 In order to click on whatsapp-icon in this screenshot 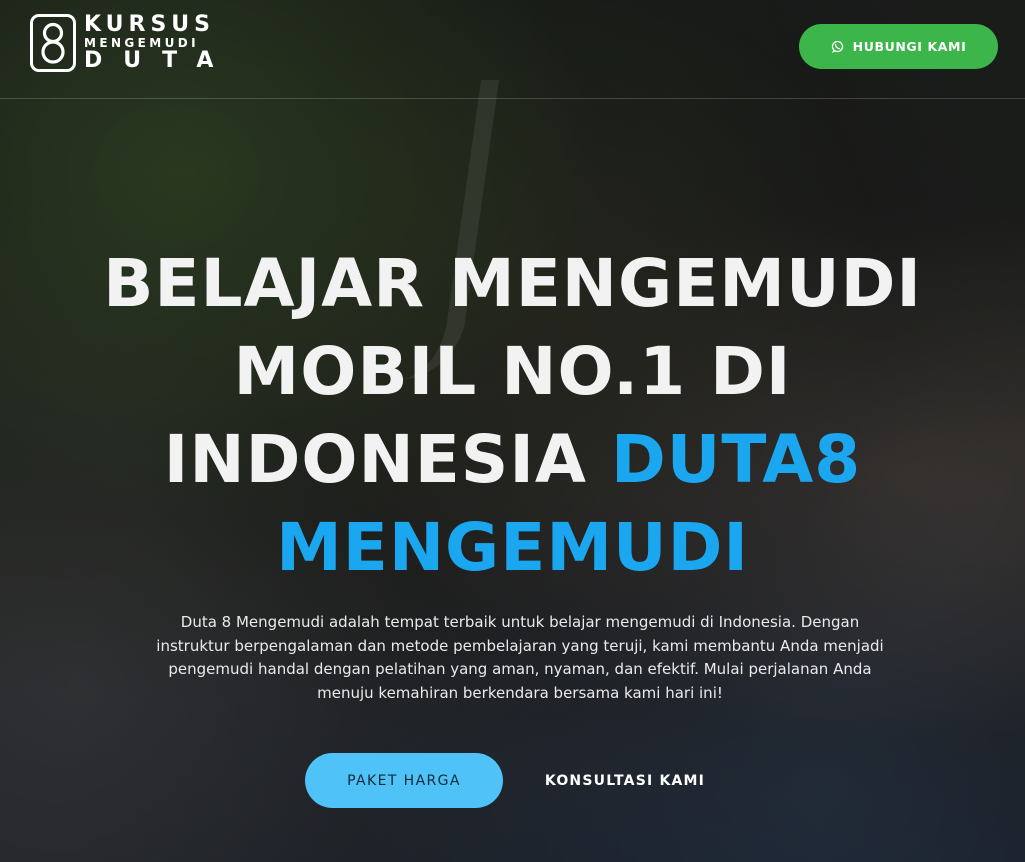, I will do `click(837, 46)`.